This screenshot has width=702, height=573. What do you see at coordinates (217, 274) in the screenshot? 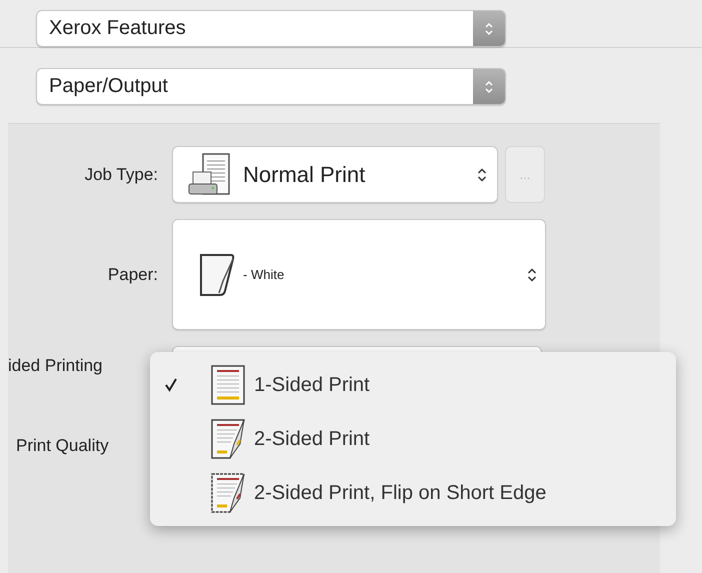
I see `paper-icon` at bounding box center [217, 274].